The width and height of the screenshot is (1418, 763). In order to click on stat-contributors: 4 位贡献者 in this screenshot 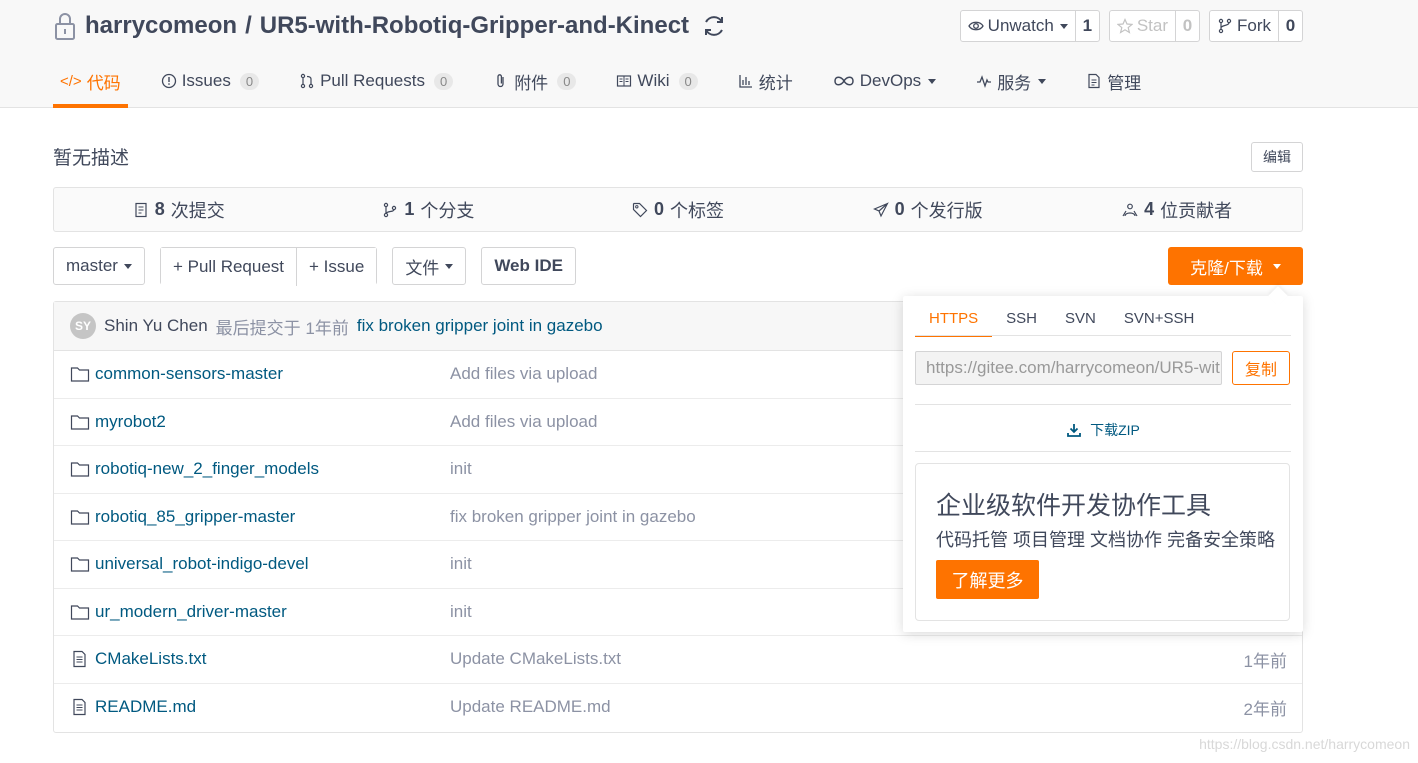, I will do `click(1177, 209)`.